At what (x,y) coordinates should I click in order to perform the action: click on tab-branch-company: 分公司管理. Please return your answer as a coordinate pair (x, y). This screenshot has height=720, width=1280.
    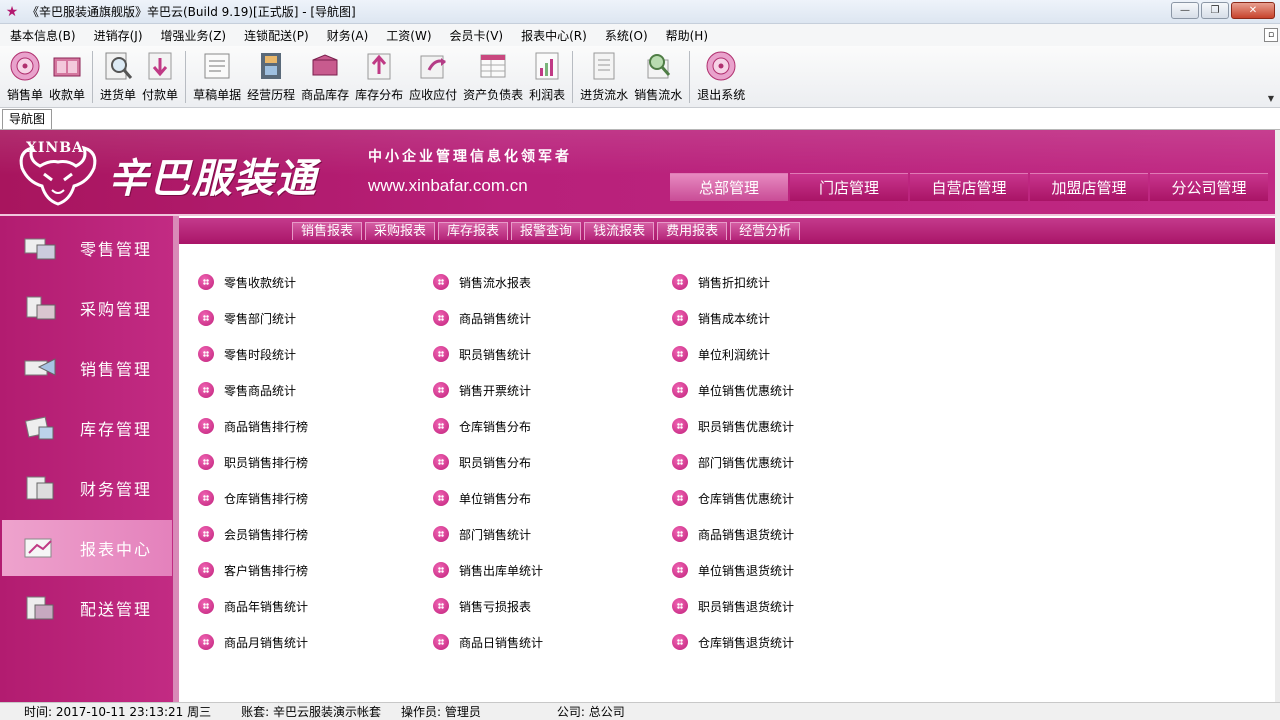
    Looking at the image, I should click on (1209, 187).